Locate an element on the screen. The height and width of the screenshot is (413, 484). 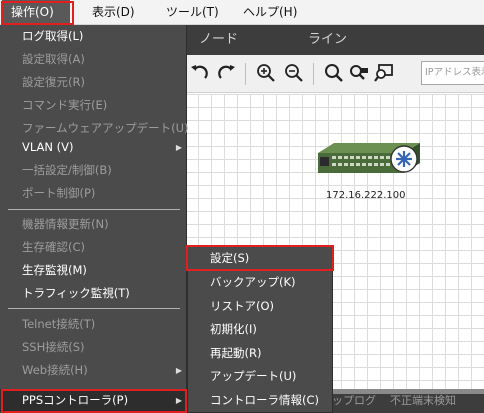
toolbar: IPアドレス表示 is located at coordinates (334, 74).